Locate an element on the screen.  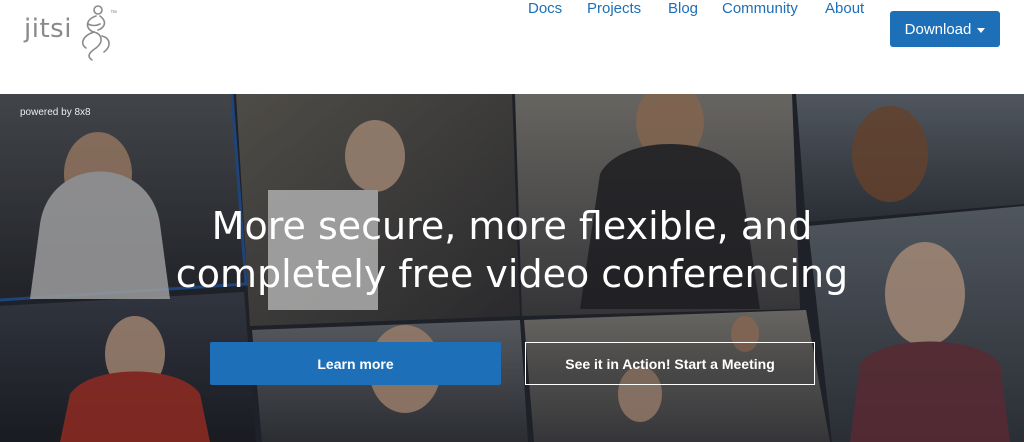
nav-docs: Docs is located at coordinates (545, 8).